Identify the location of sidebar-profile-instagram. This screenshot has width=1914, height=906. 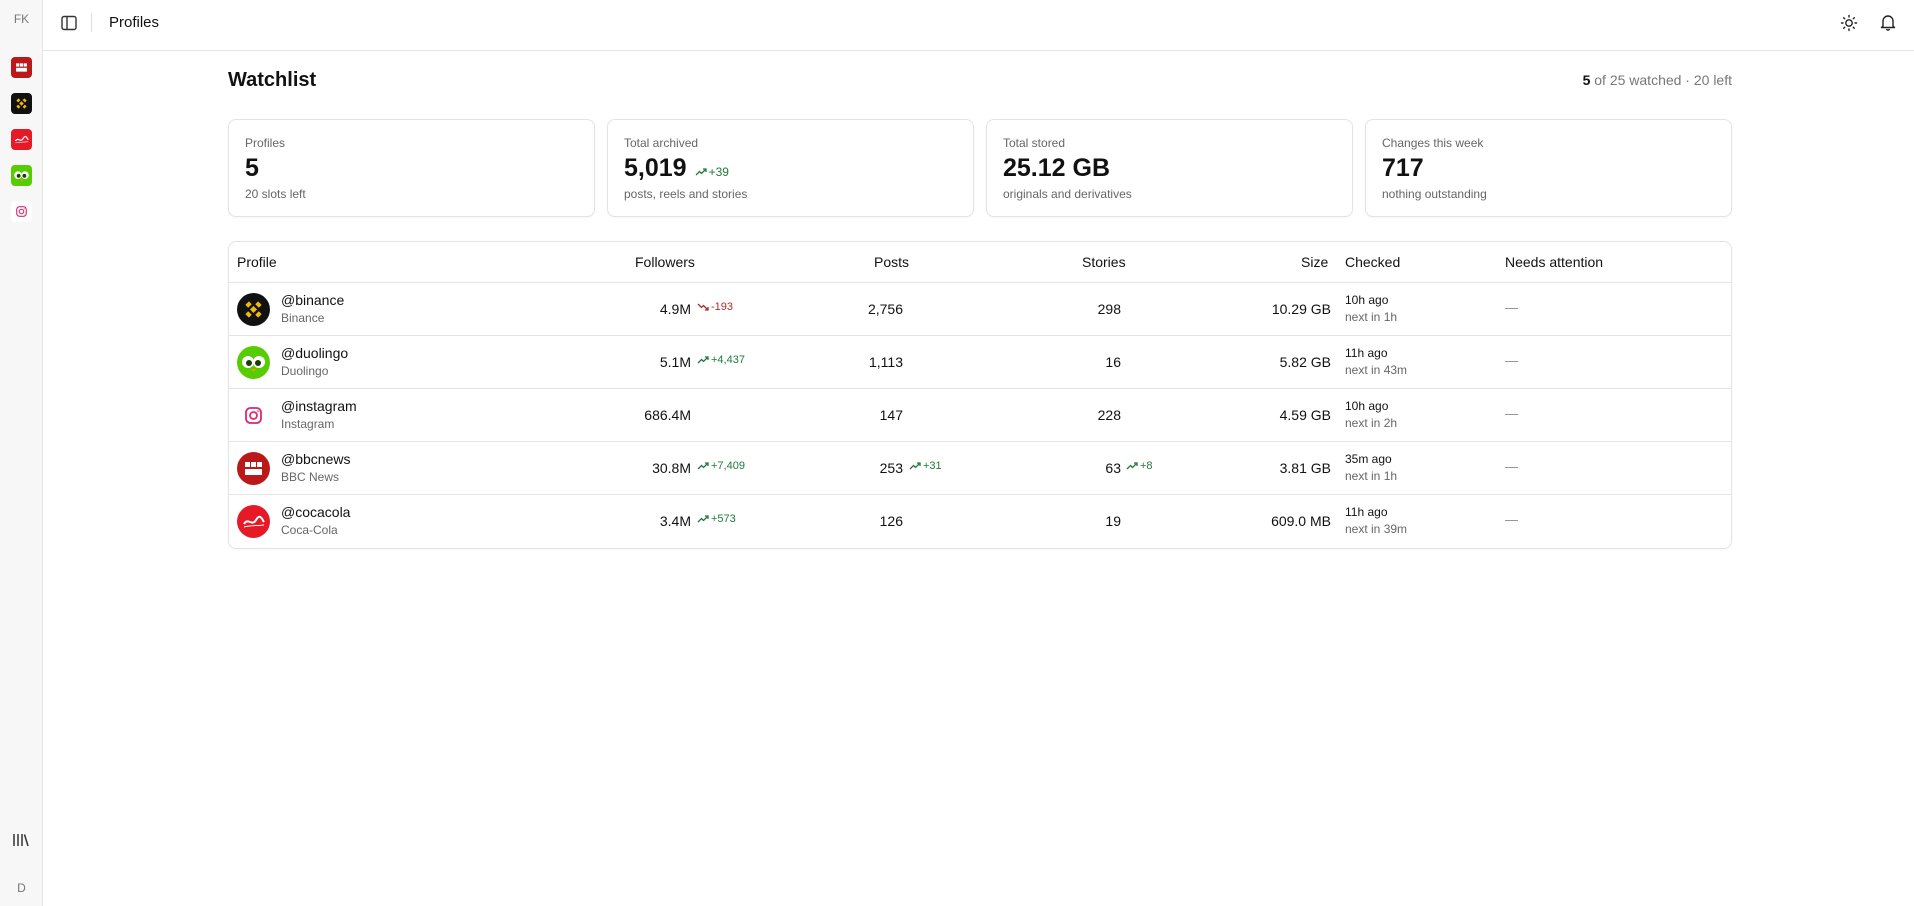
(21, 211).